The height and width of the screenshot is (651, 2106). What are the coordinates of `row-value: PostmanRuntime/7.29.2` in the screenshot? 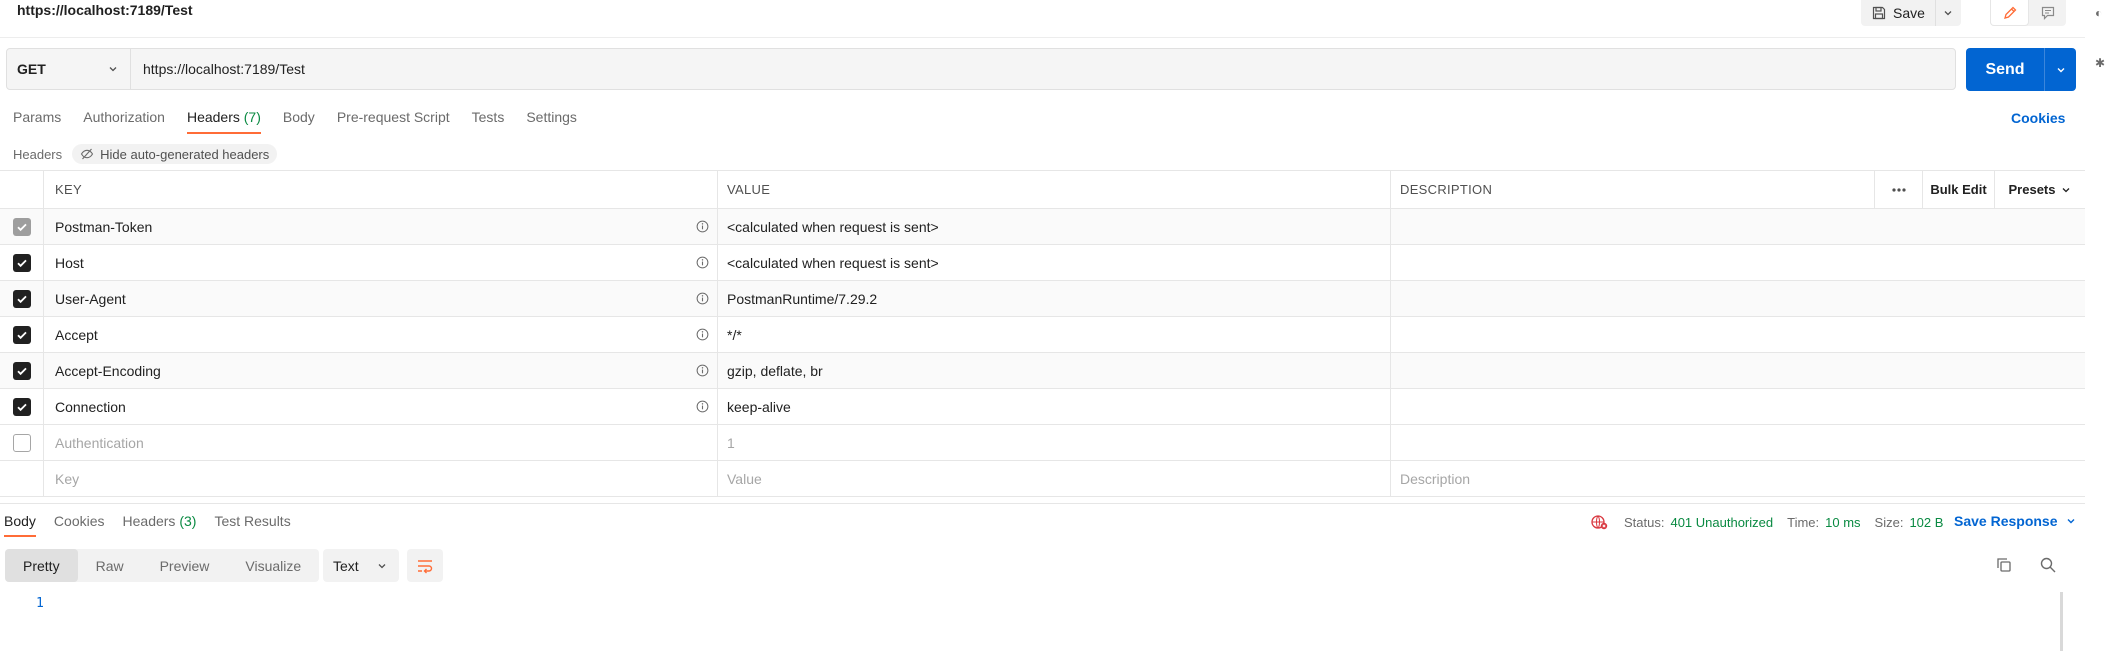 It's located at (1054, 298).